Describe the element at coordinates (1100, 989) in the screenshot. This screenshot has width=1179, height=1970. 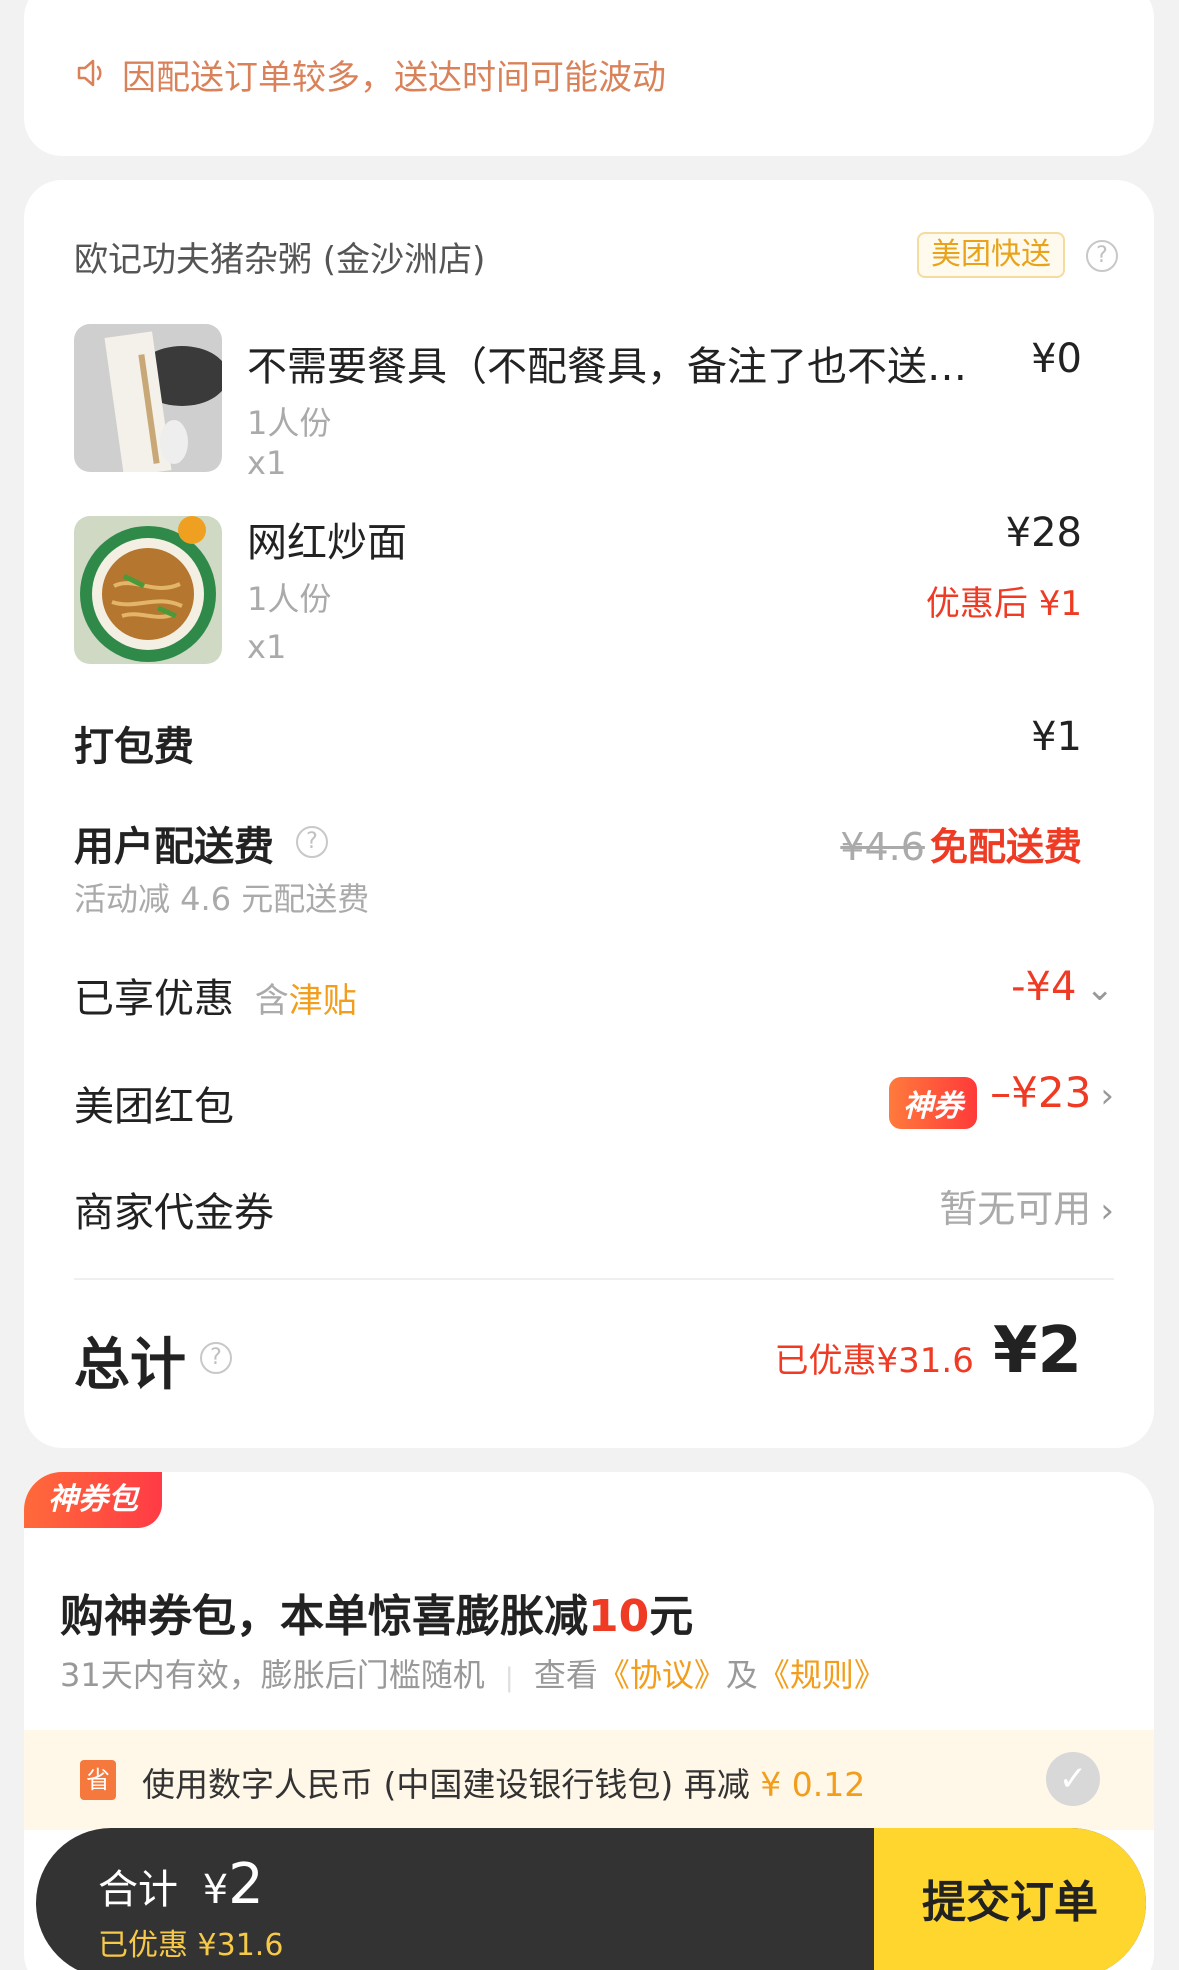
I see `chevron-down-icon: ⌄` at that location.